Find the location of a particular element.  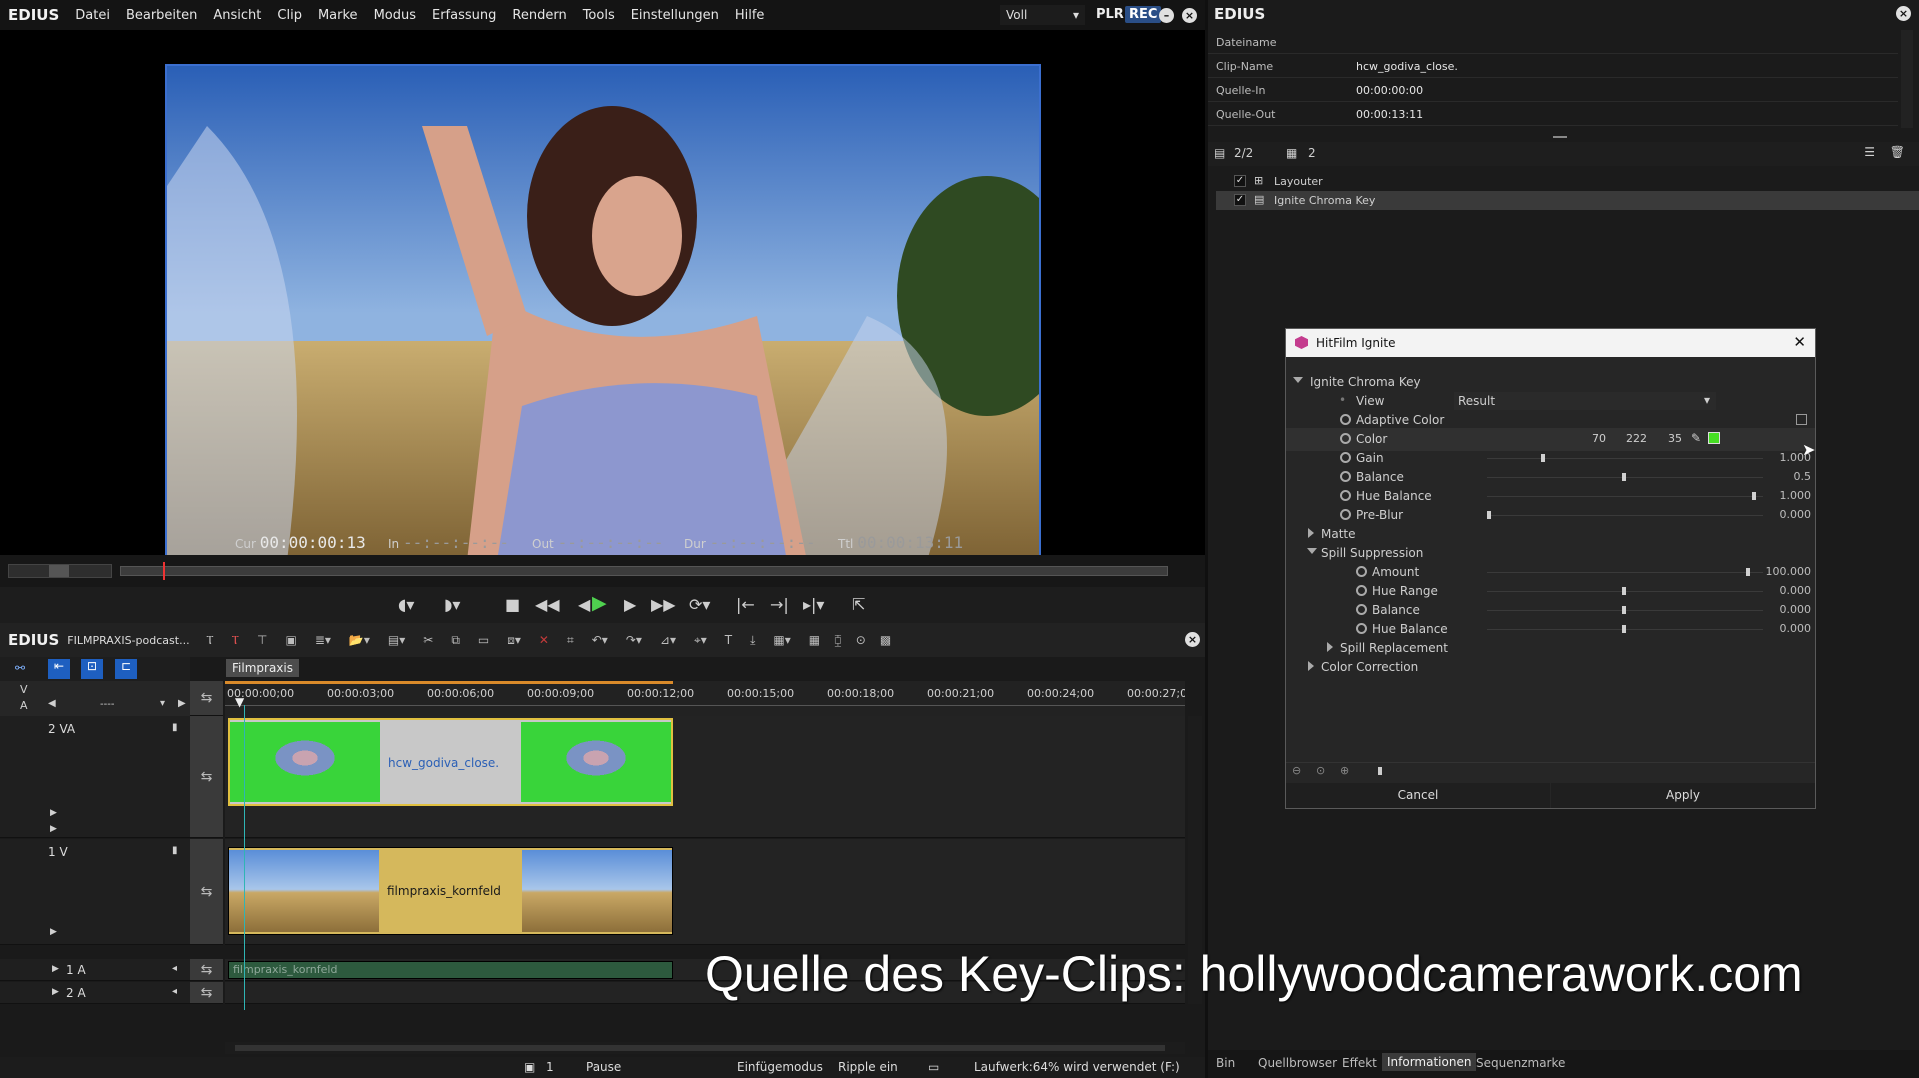

layer-icon: ≣▾ is located at coordinates (323, 640).